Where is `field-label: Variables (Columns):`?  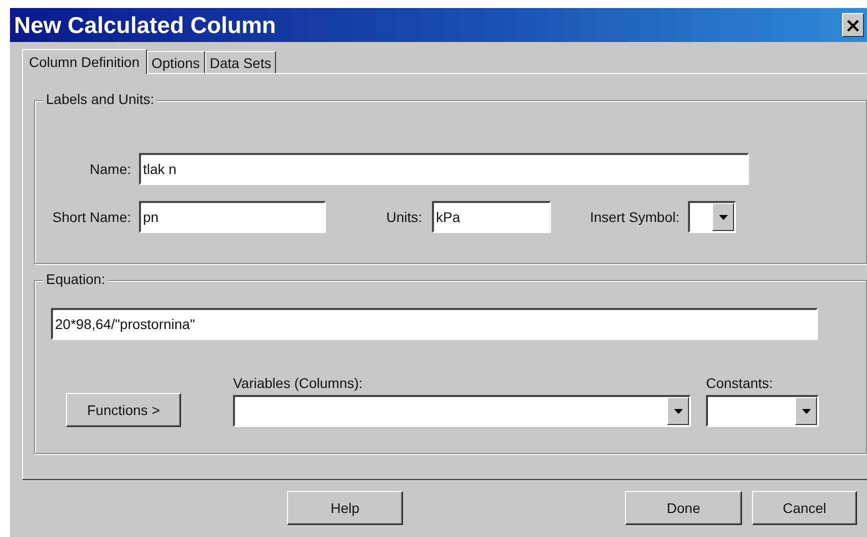
field-label: Variables (Columns): is located at coordinates (298, 383).